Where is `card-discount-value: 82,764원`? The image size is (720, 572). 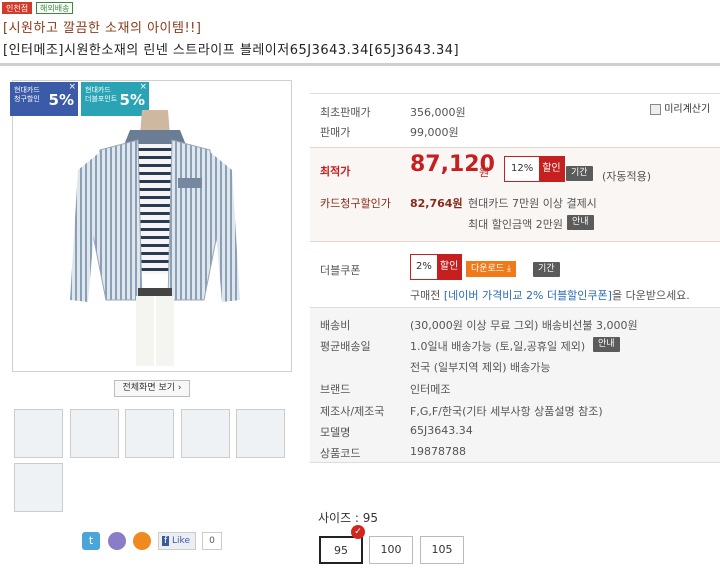 card-discount-value: 82,764원 is located at coordinates (436, 203).